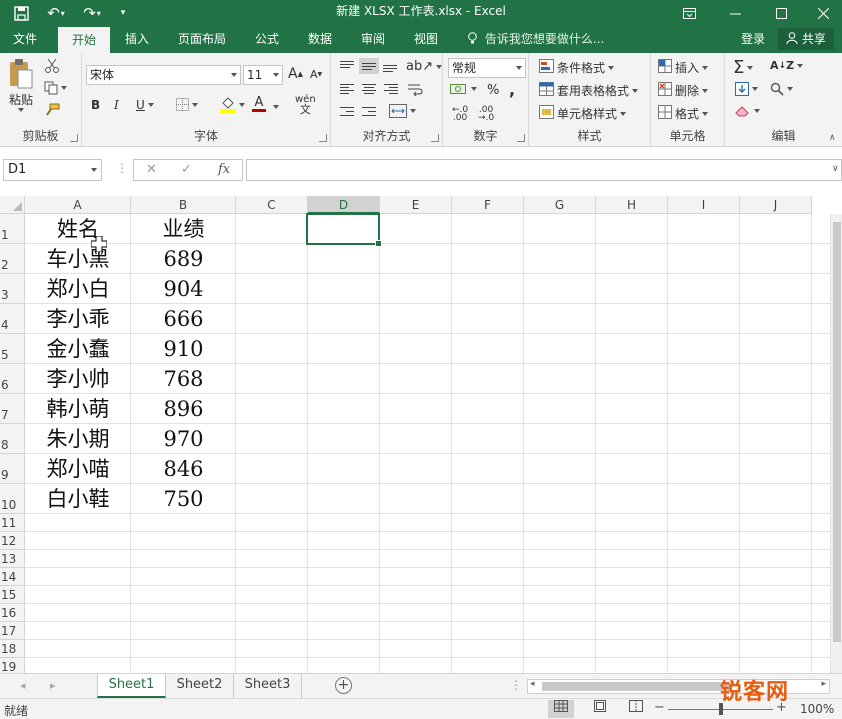  What do you see at coordinates (832, 138) in the screenshot?
I see `collapse-ribbon-icon: ∧` at bounding box center [832, 138].